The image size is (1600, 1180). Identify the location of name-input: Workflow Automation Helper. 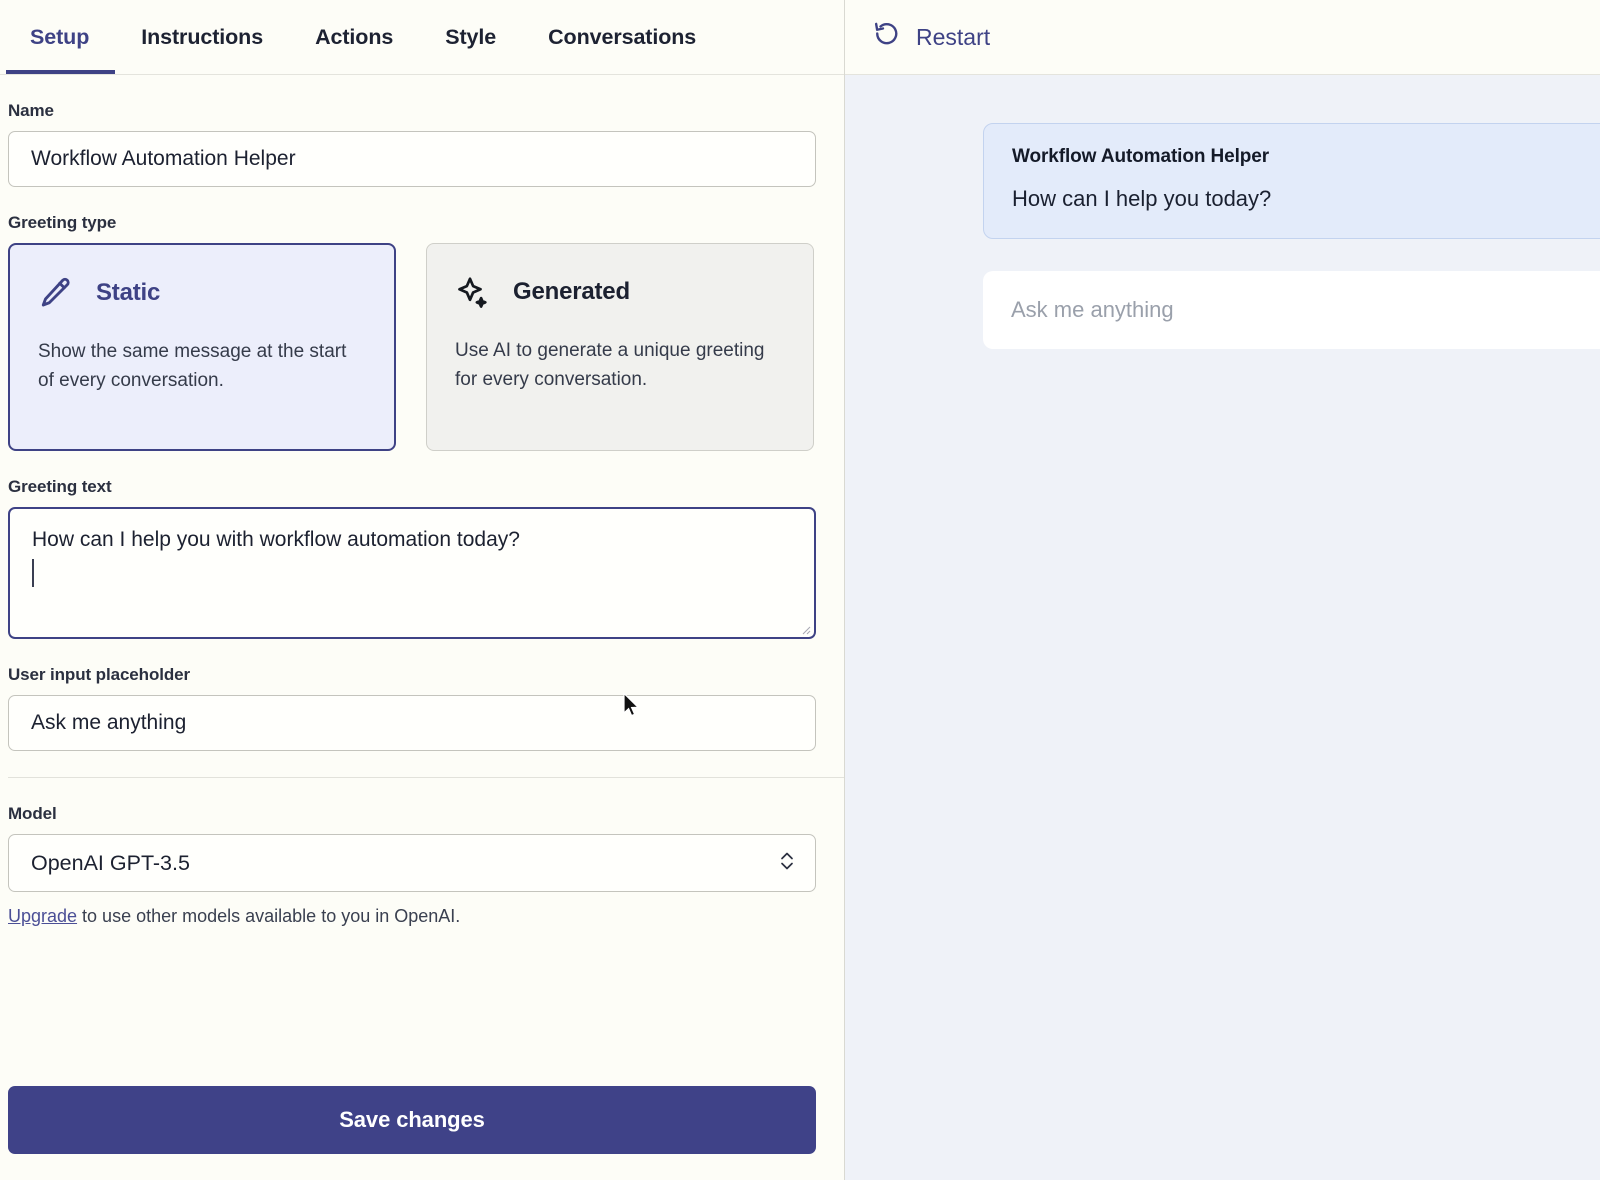
(412, 159).